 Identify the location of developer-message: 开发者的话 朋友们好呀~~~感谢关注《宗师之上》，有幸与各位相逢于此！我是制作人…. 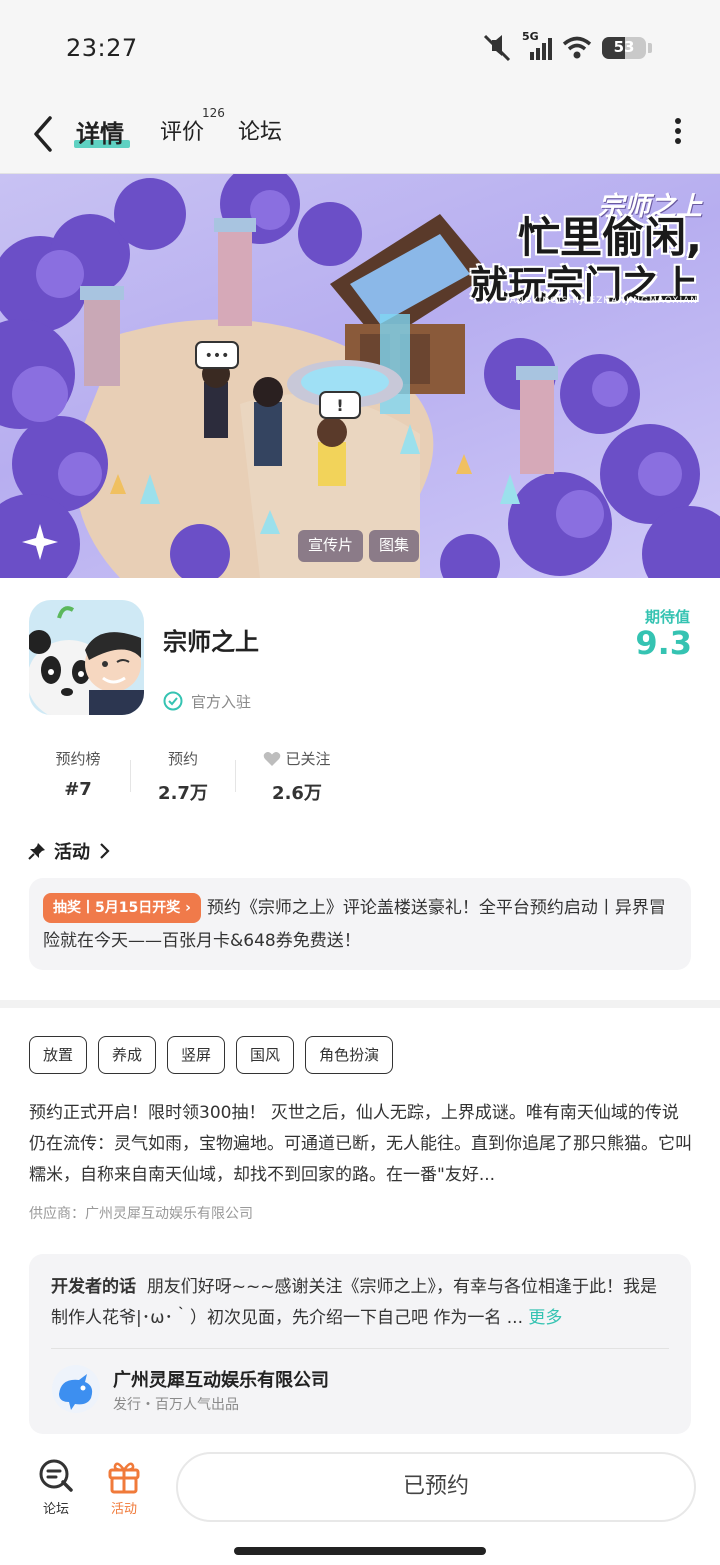
(361, 1303).